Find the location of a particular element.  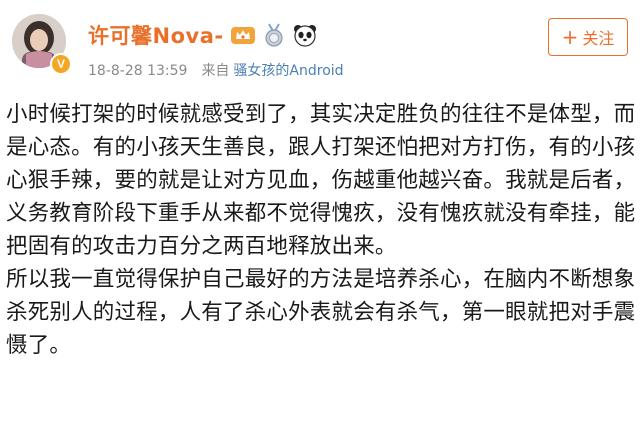

medal-badge-icon is located at coordinates (274, 35).